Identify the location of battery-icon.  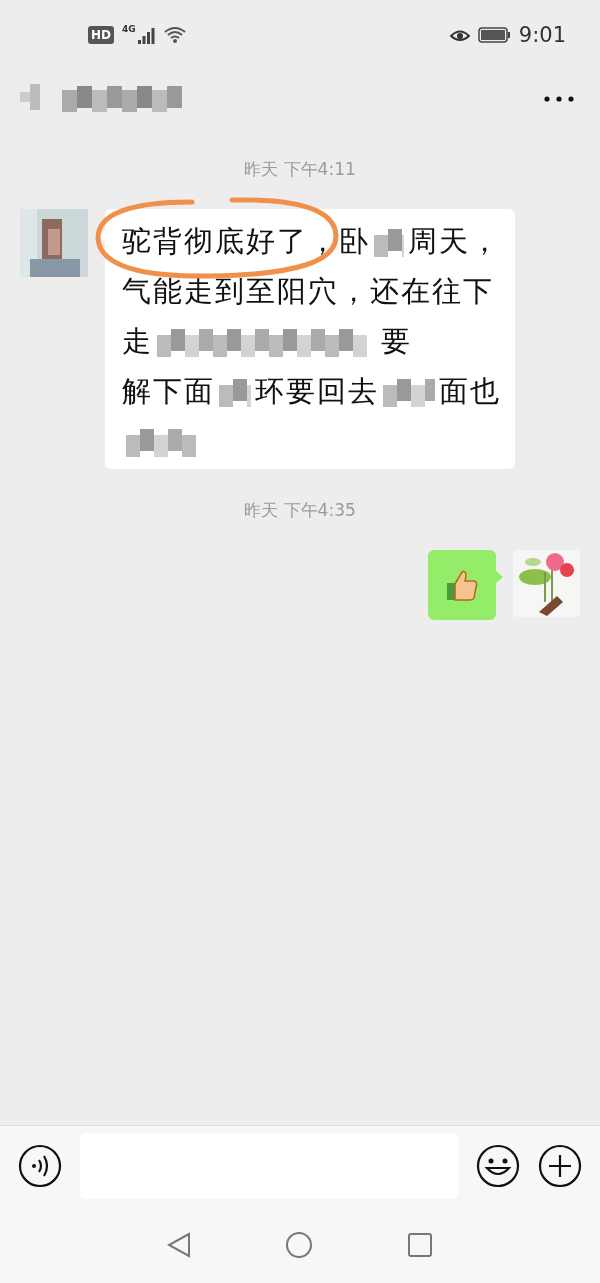
(494, 35).